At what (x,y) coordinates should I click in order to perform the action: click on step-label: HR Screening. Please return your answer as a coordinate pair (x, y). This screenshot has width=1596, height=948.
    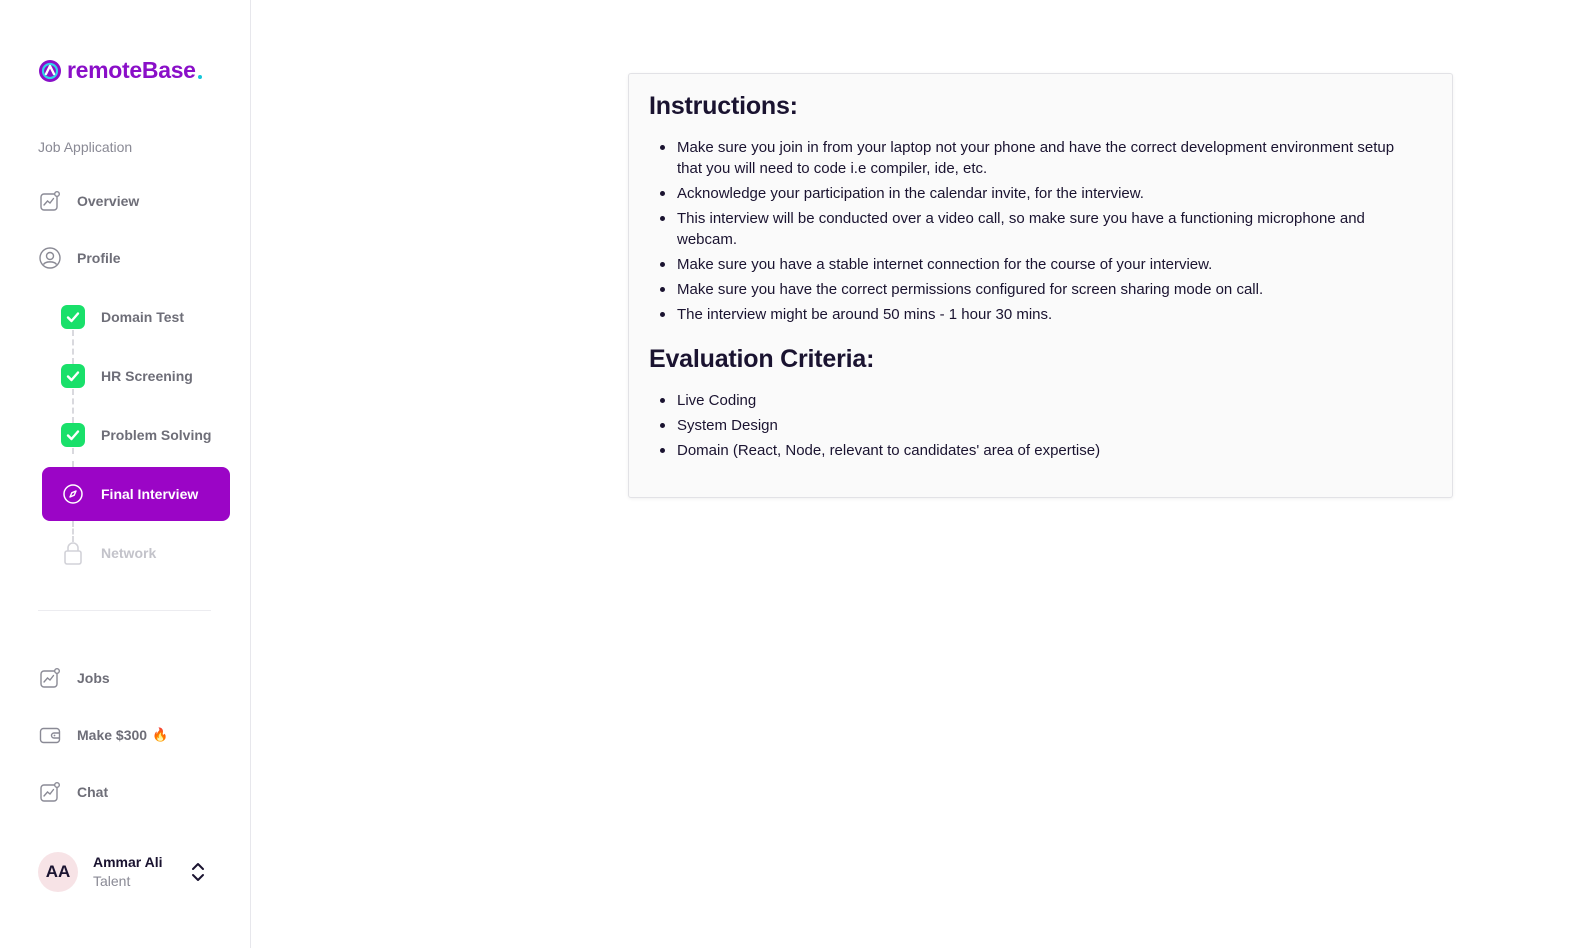
    Looking at the image, I should click on (147, 376).